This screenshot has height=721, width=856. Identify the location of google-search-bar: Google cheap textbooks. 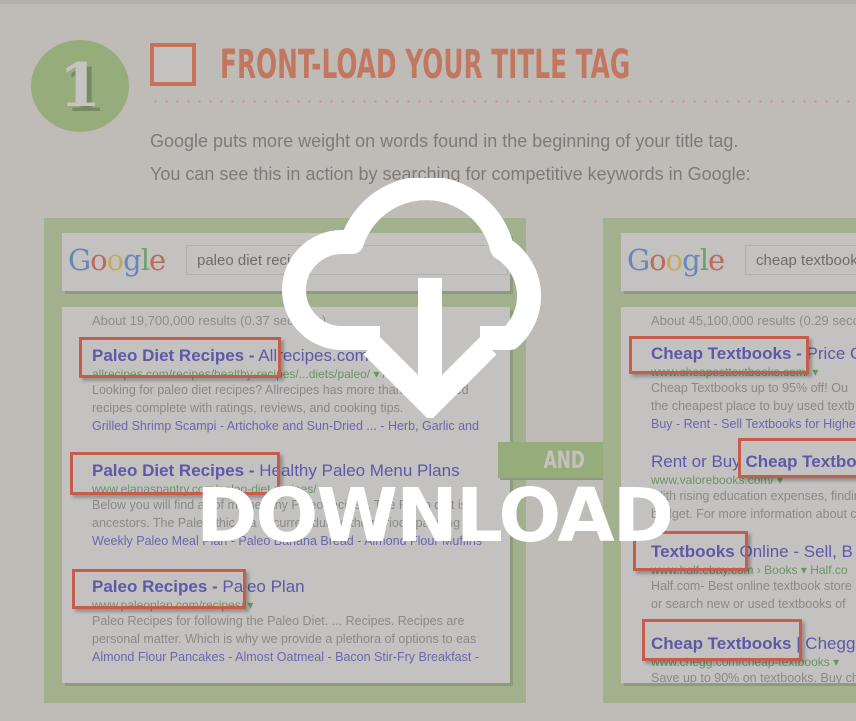
(738, 262).